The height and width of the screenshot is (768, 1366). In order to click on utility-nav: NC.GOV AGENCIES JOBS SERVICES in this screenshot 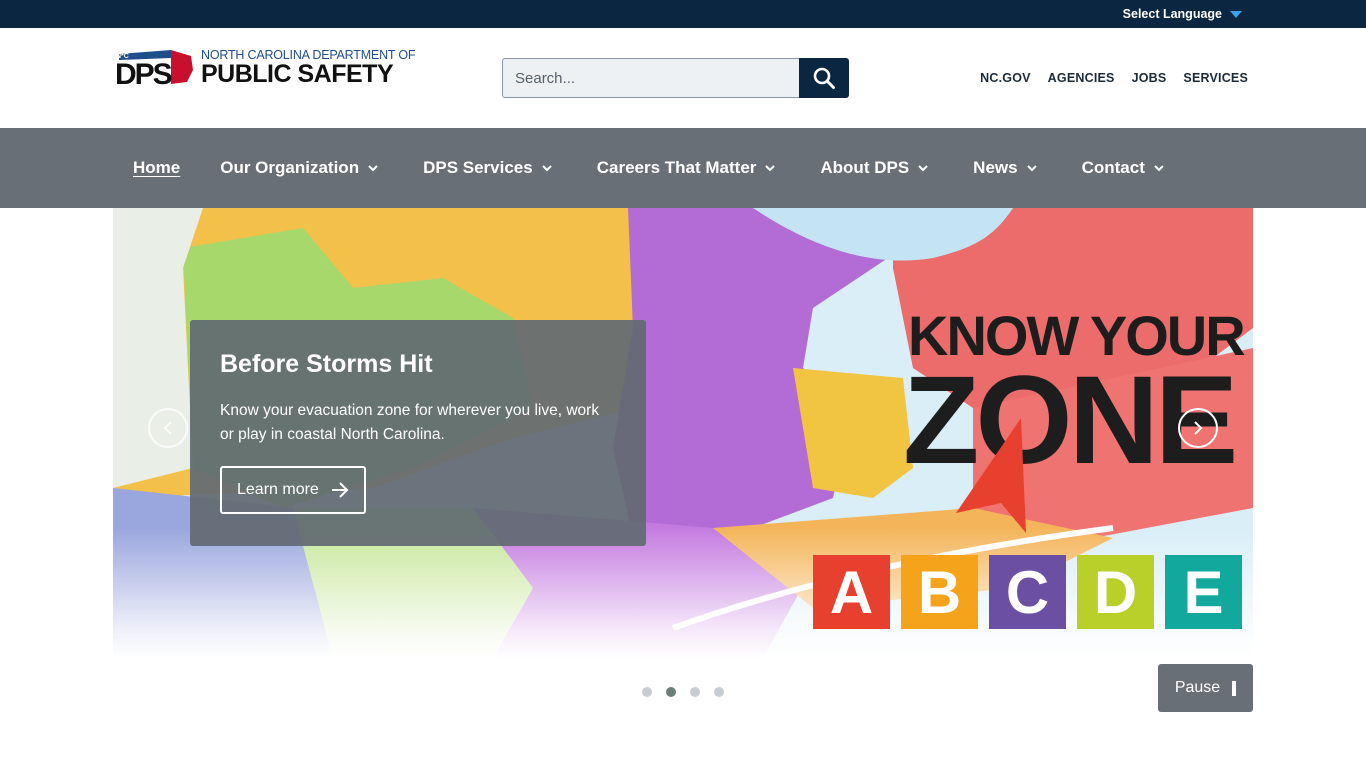, I will do `click(1114, 78)`.